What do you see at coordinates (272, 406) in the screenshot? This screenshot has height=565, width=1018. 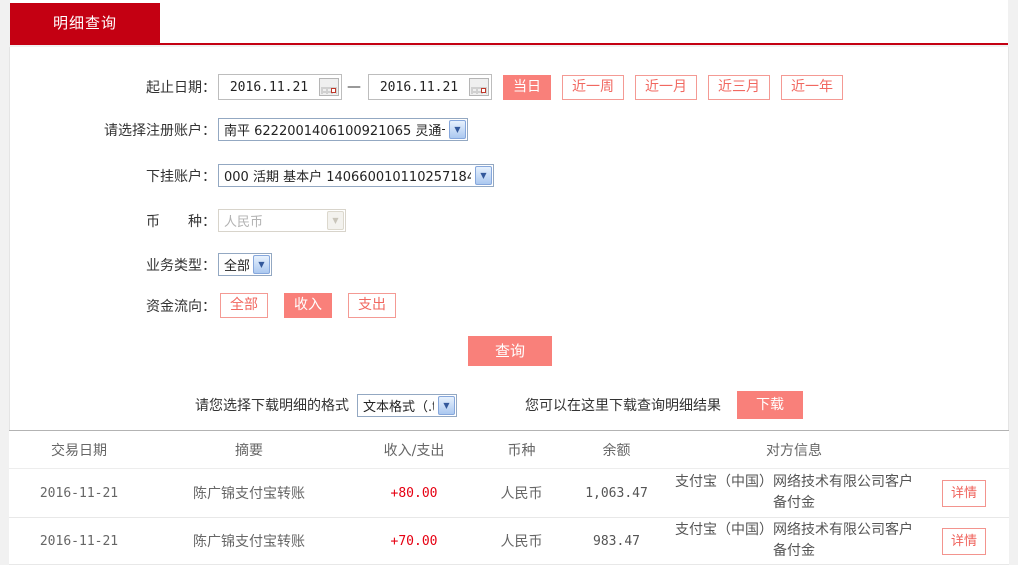 I see `download-format-label: 请您选择下载明细的格式` at bounding box center [272, 406].